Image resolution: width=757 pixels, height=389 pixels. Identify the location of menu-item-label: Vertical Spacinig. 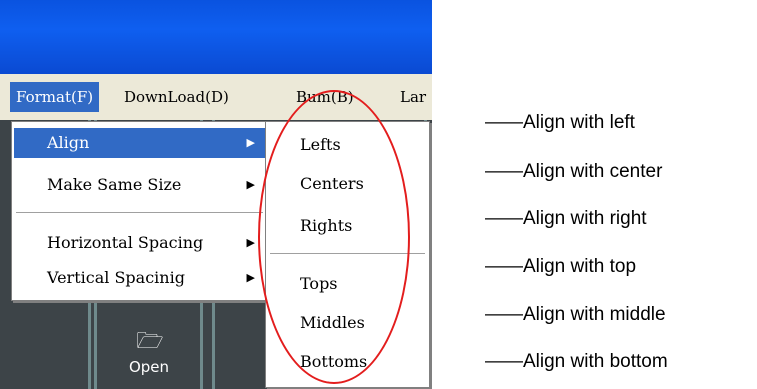
(116, 277).